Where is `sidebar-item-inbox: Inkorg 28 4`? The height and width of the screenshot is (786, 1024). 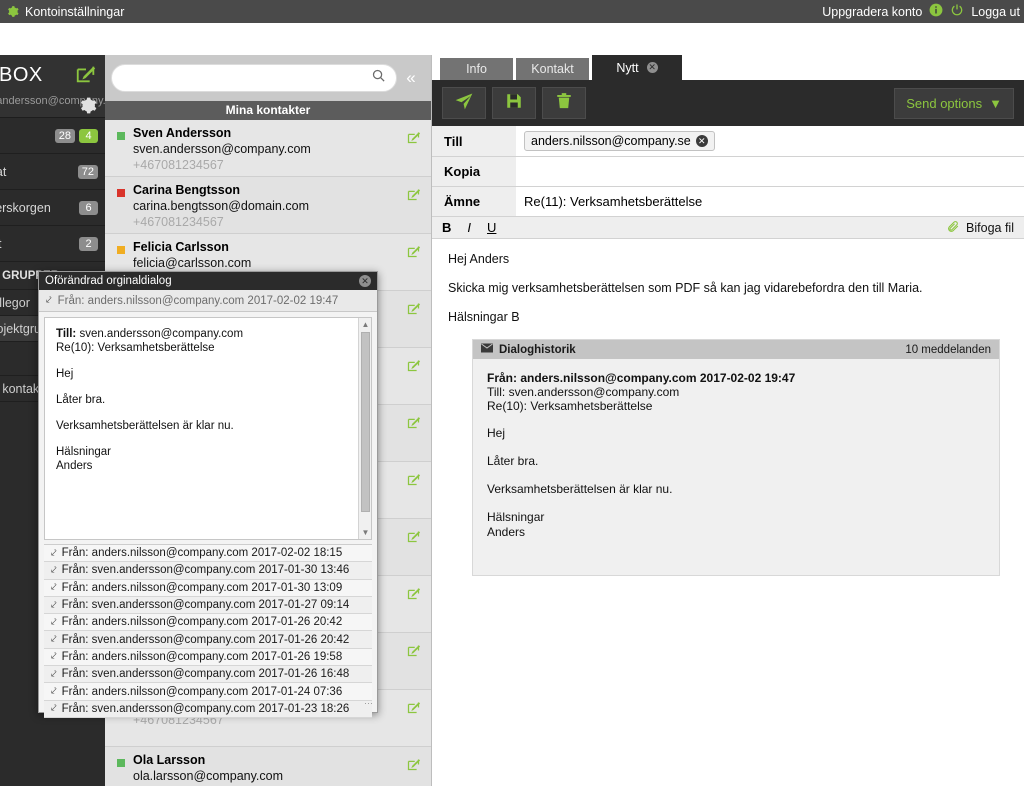
sidebar-item-inbox: Inkorg 28 4 is located at coordinates (52, 136).